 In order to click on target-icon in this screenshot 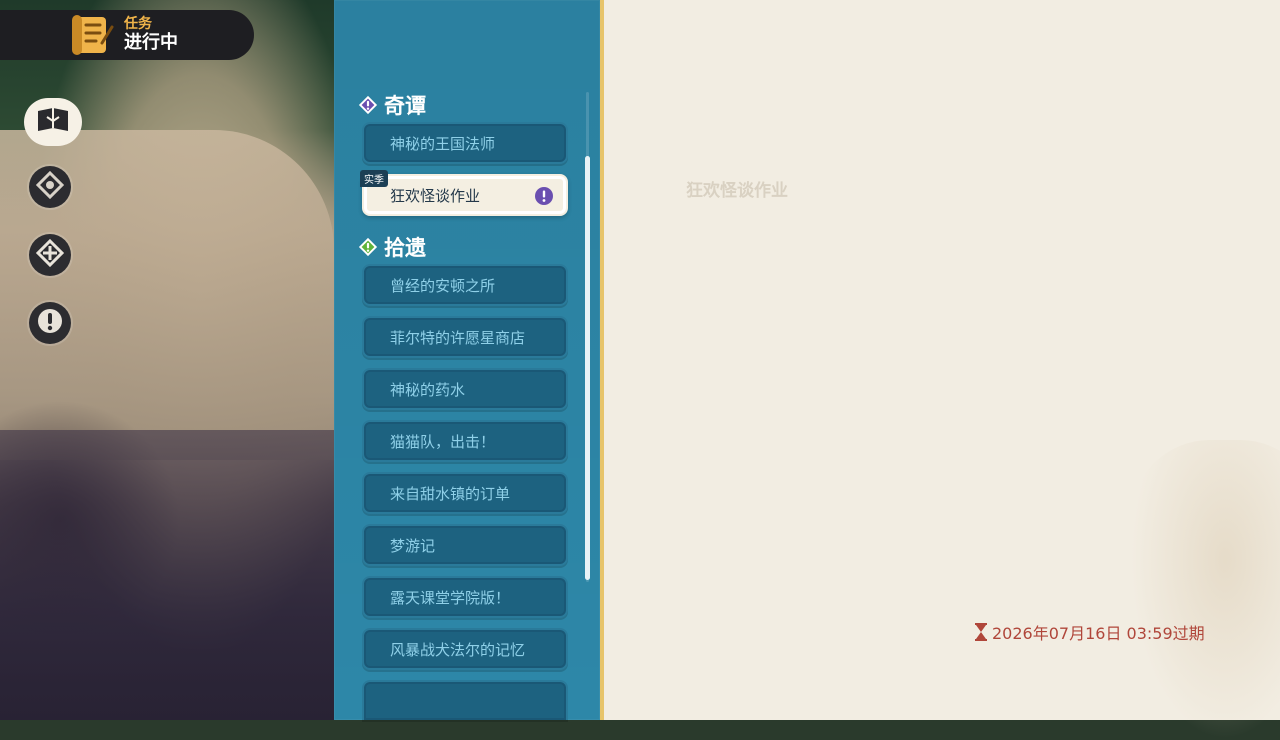, I will do `click(50, 254)`.